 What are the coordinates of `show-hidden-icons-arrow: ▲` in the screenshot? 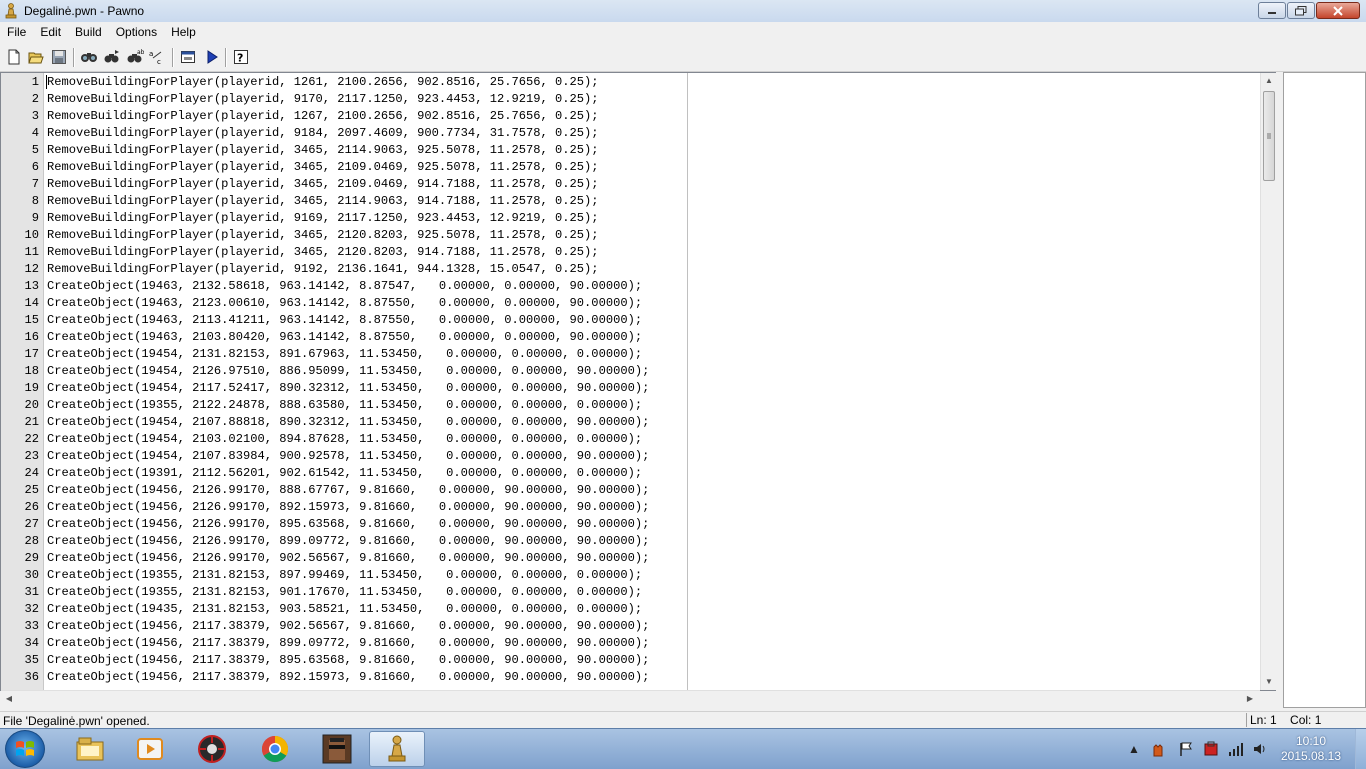 It's located at (1134, 749).